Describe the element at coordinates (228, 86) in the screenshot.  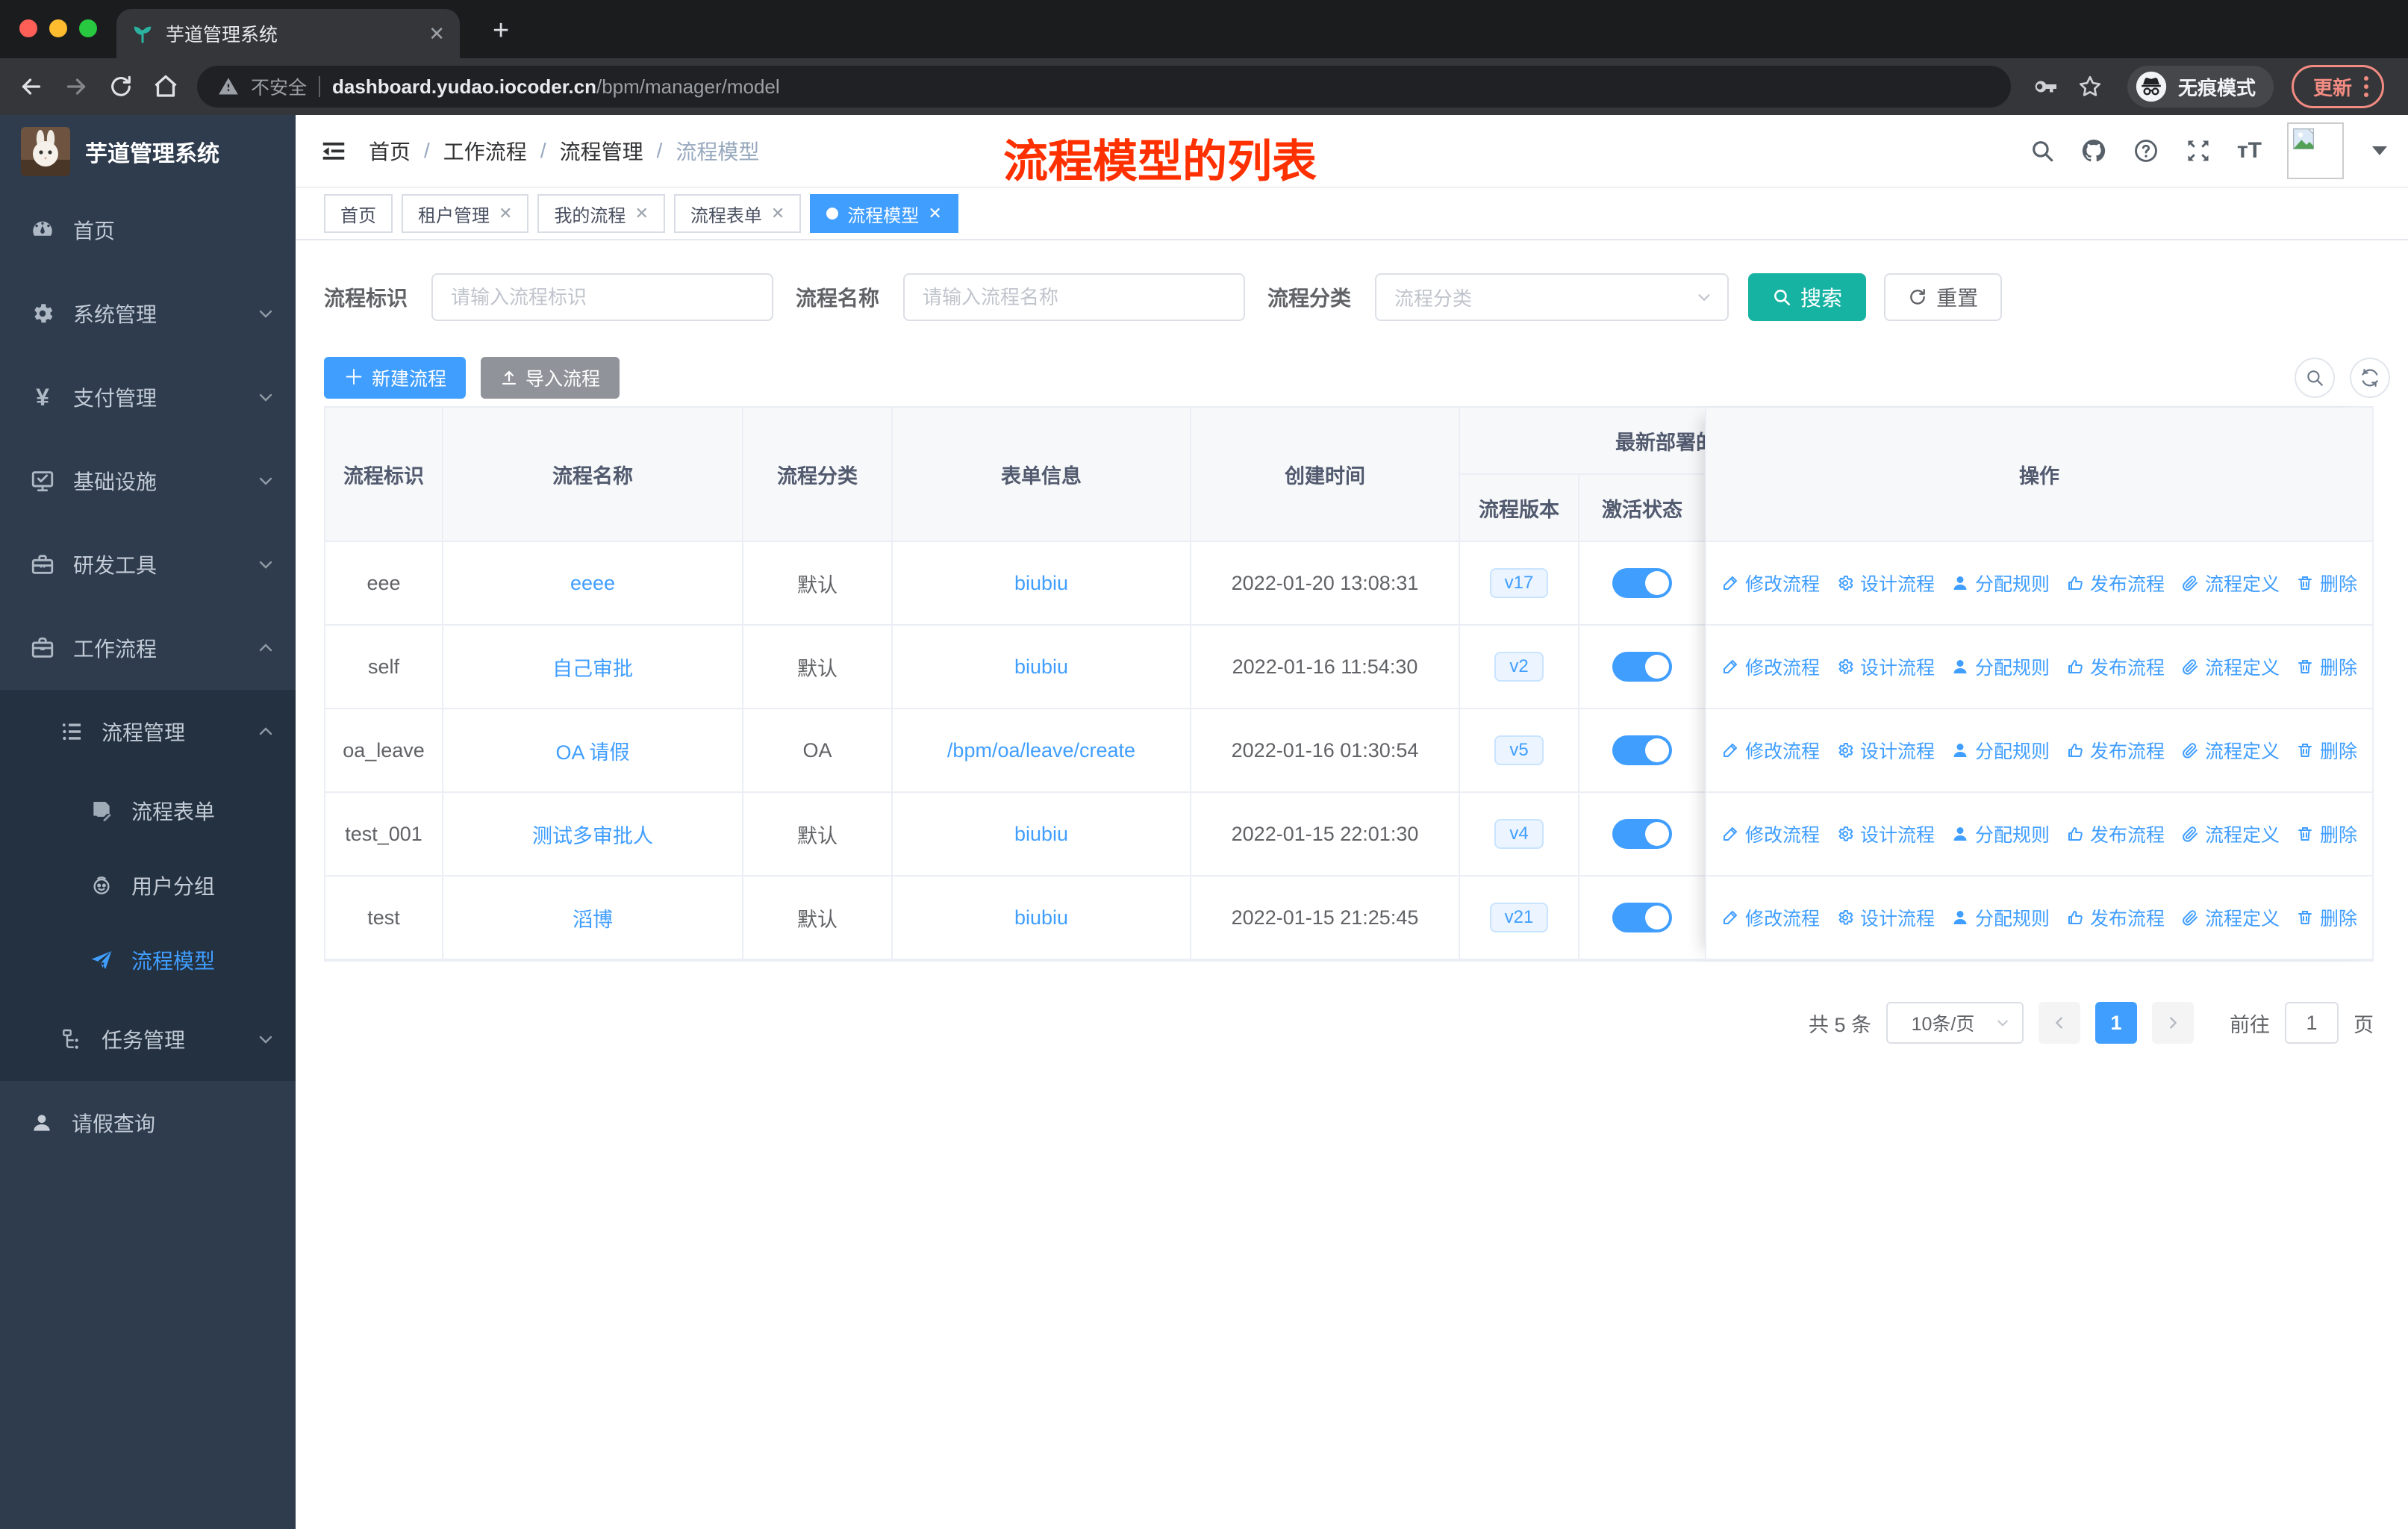
I see `security-warning-icon` at that location.